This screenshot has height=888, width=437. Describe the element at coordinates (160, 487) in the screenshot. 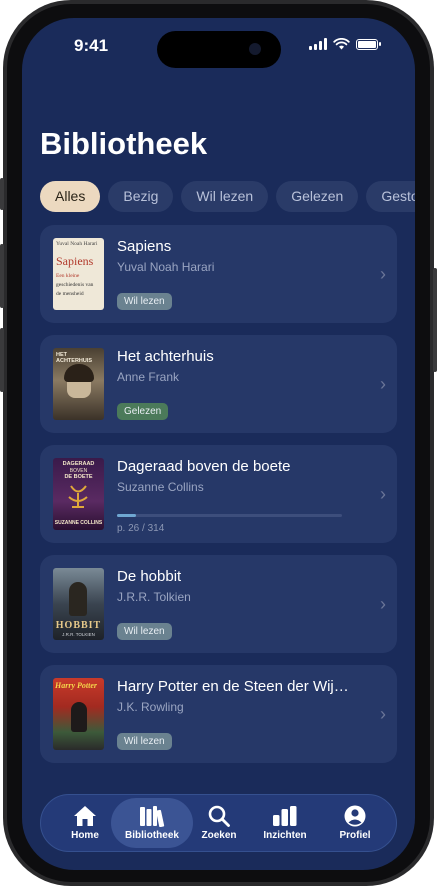

I see `book-author: Suzanne Collins` at that location.